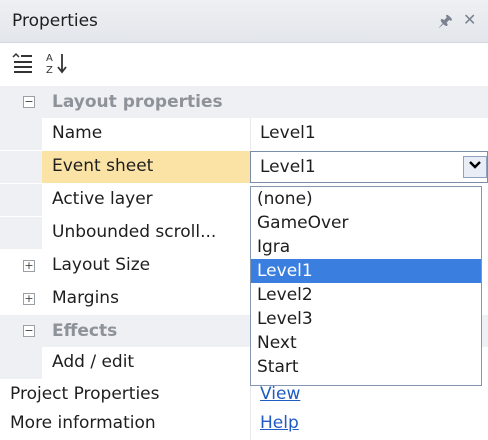 The width and height of the screenshot is (488, 440). Describe the element at coordinates (85, 394) in the screenshot. I see `property-label: Project Properties` at that location.